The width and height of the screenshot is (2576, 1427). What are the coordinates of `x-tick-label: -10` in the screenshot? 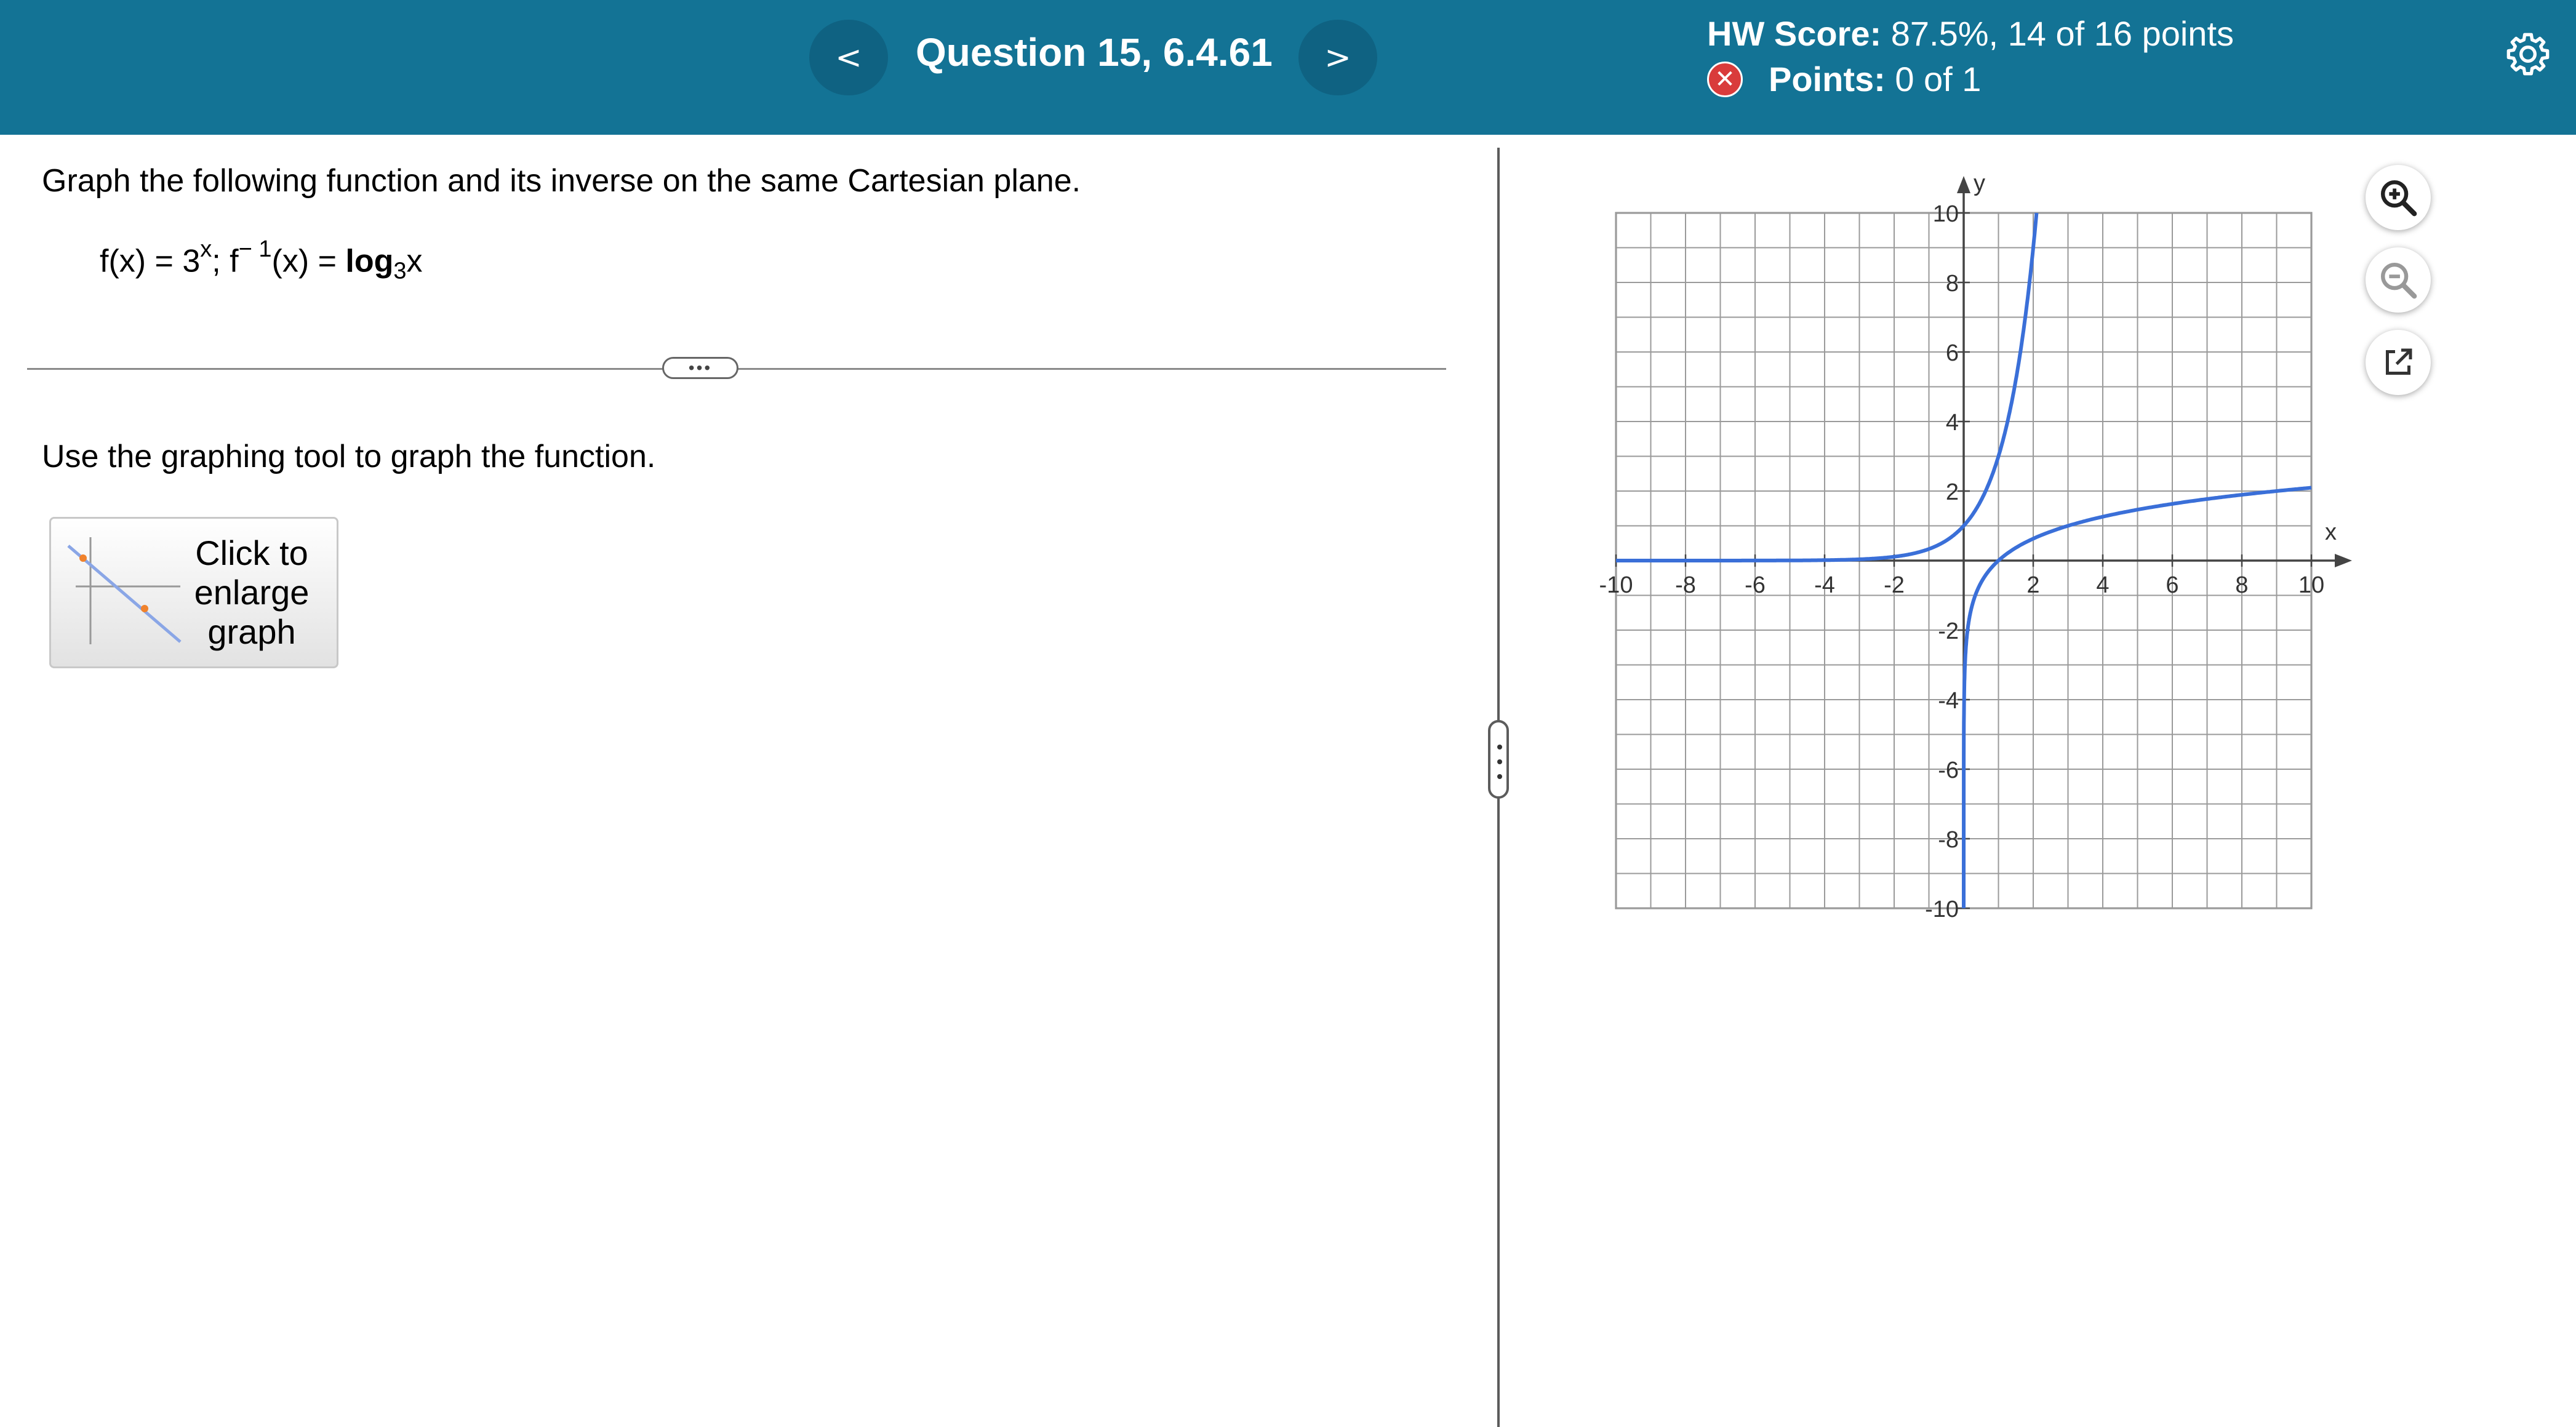 It's located at (1616, 585).